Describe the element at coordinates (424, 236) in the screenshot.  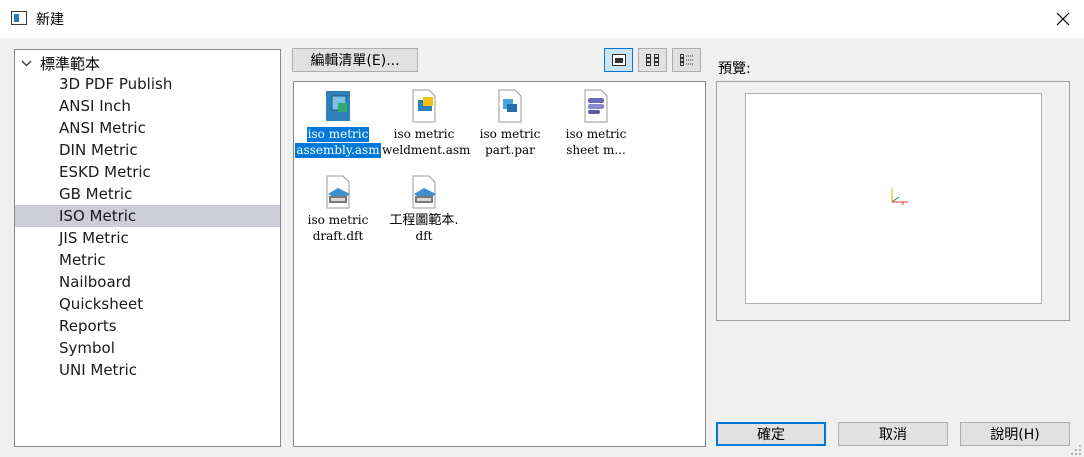
I see `file-name-line2: dft` at that location.